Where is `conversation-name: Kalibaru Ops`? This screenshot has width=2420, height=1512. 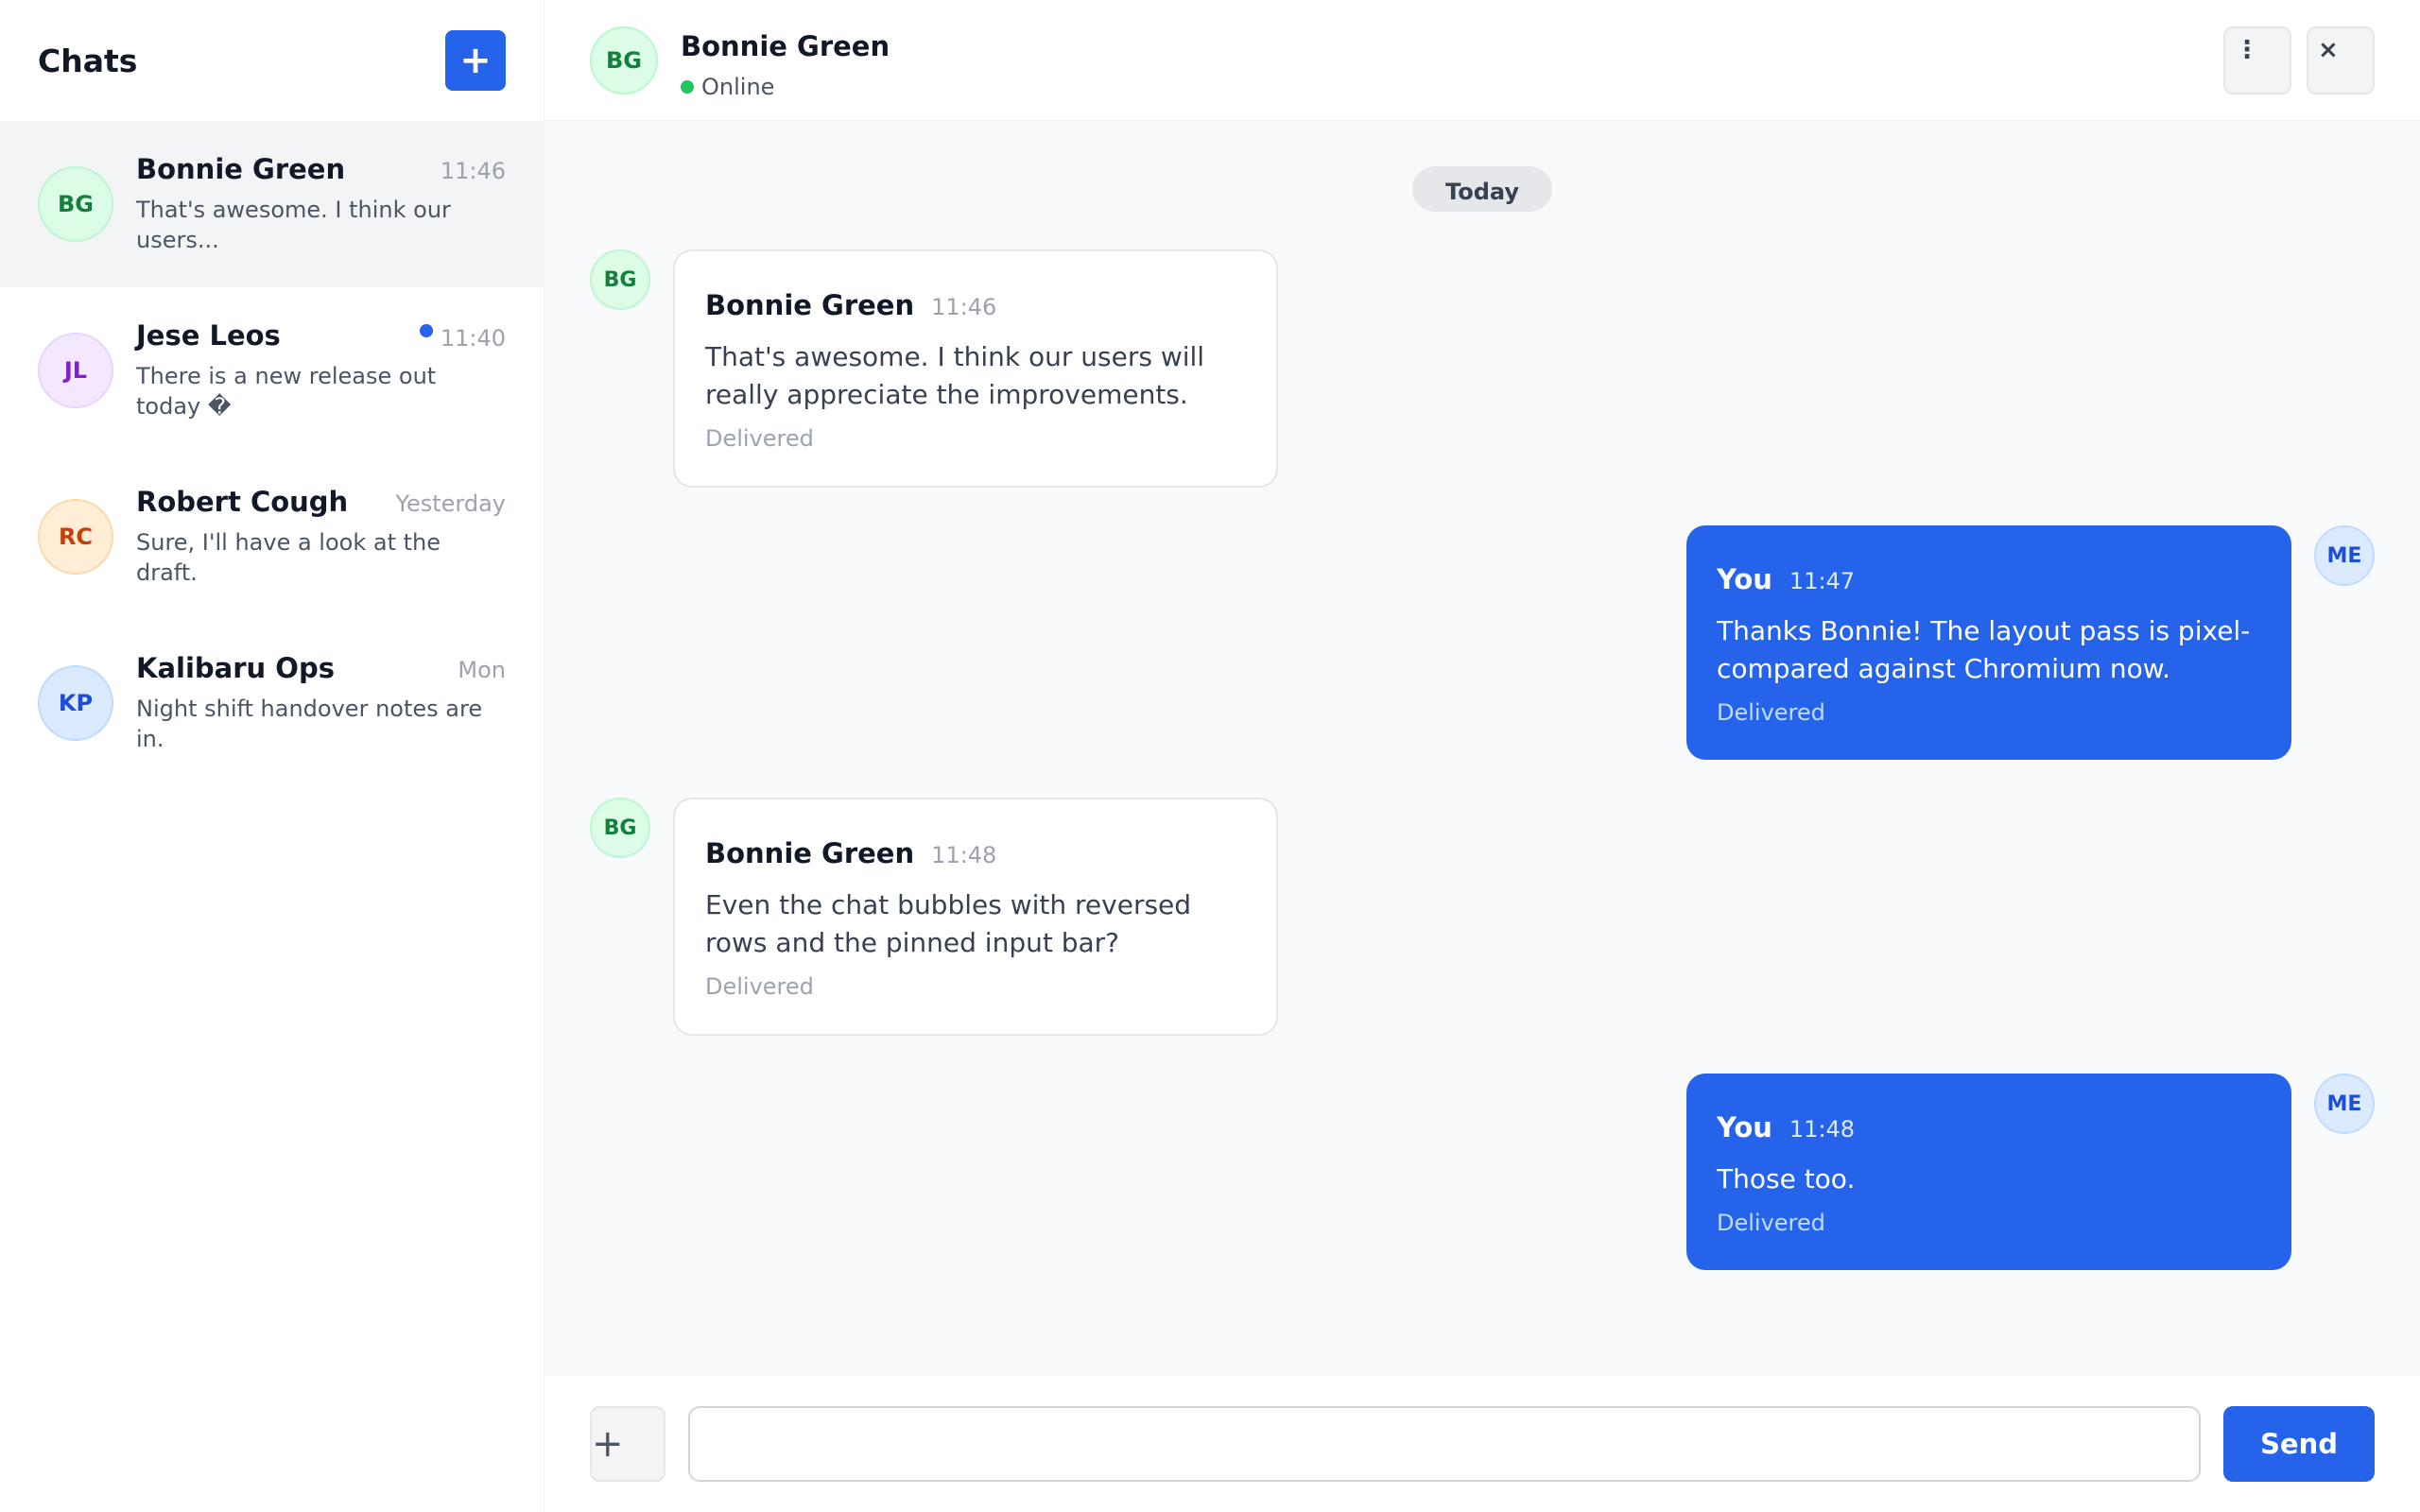
conversation-name: Kalibaru Ops is located at coordinates (235, 668).